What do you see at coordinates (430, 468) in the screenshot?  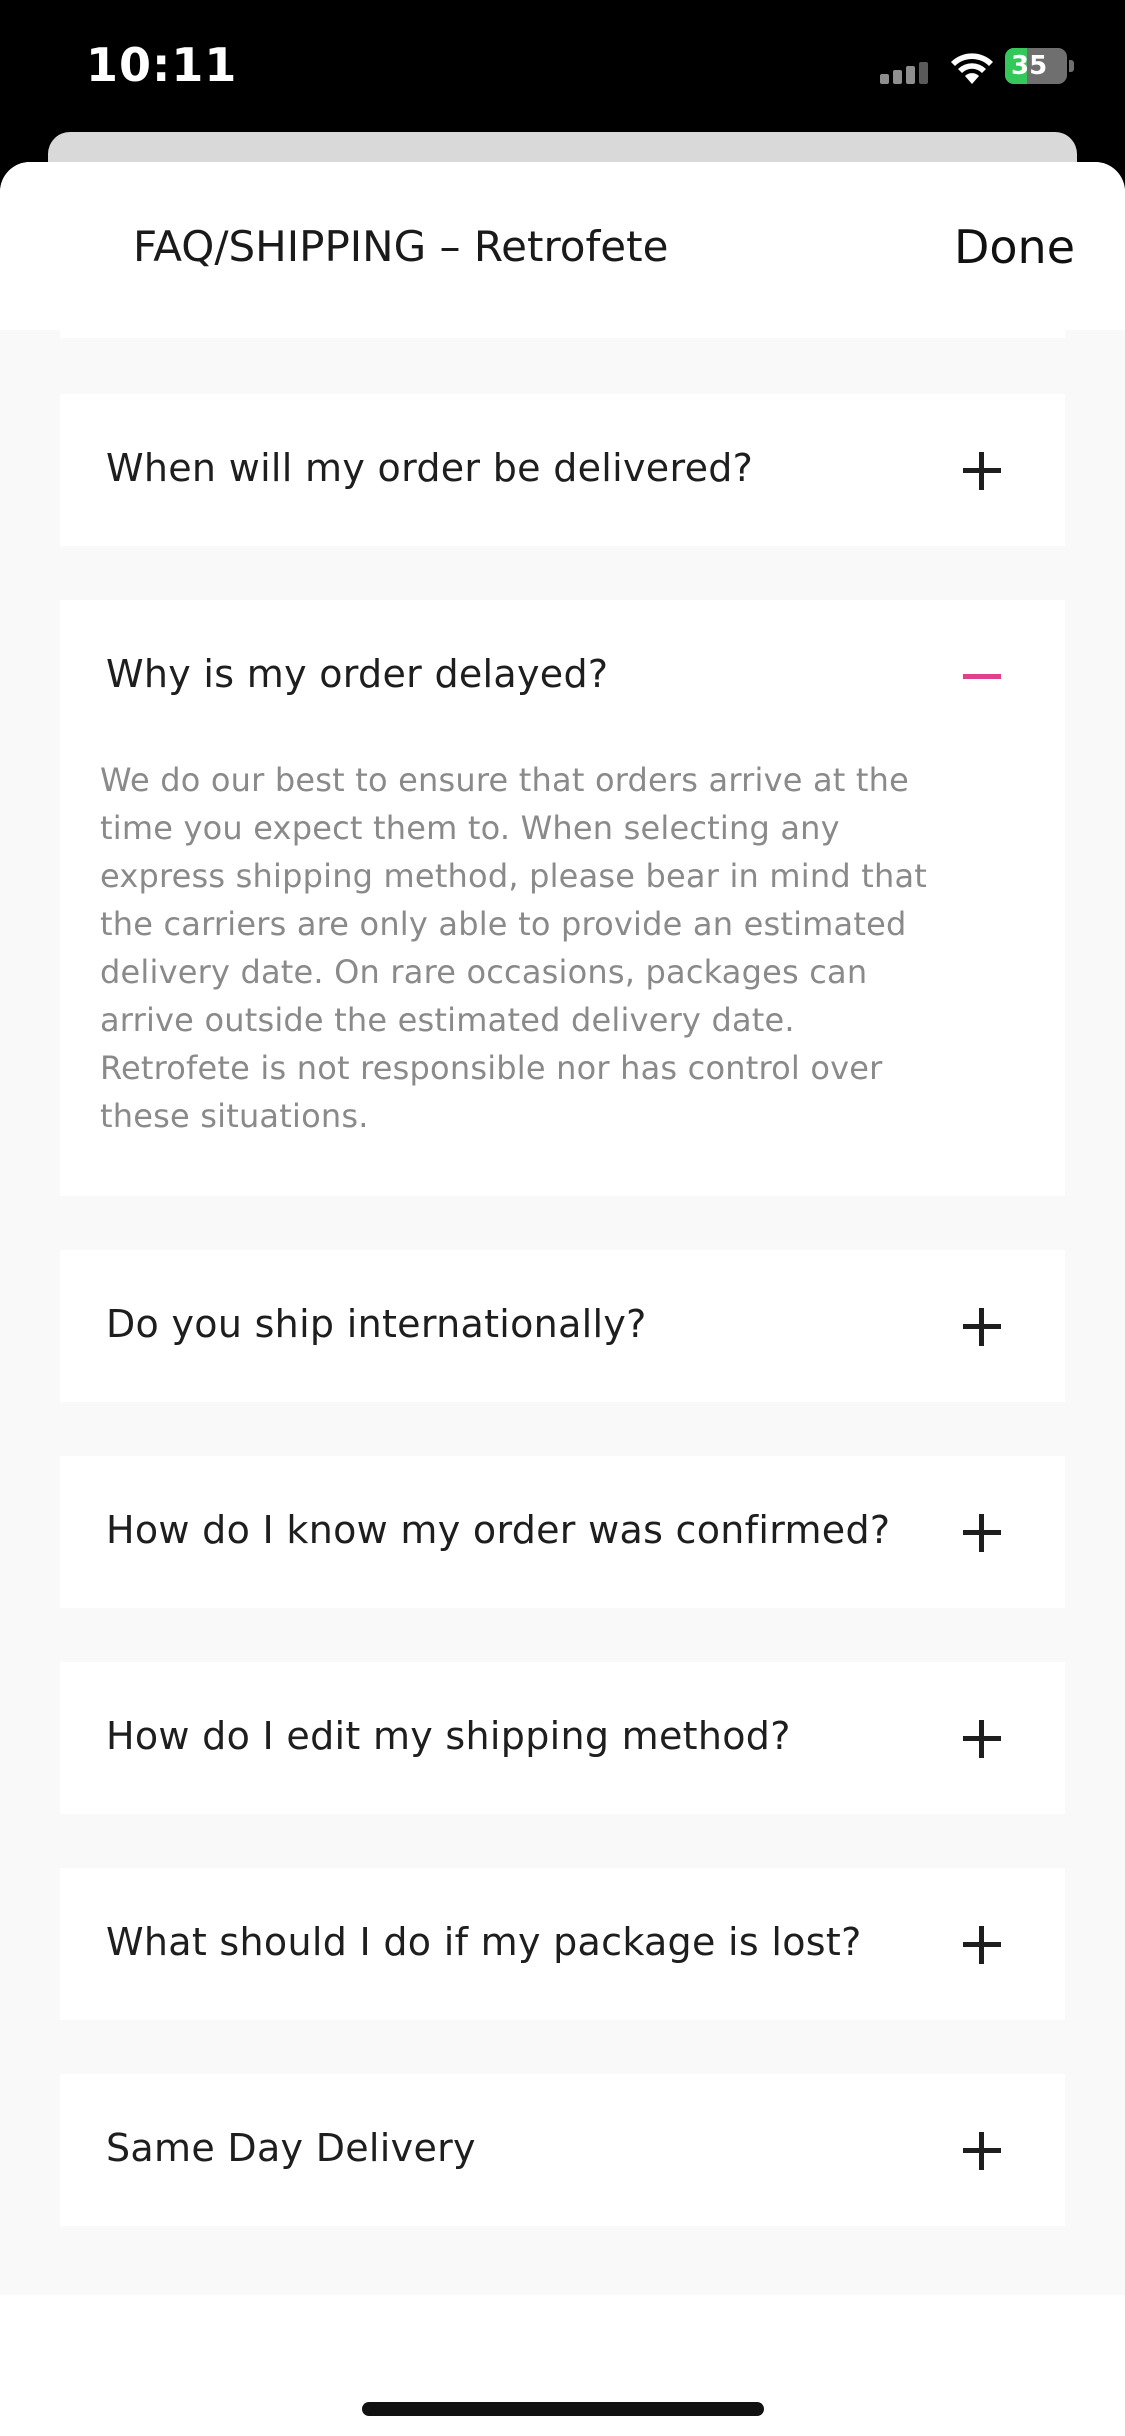 I see `faq-question: When will my order be delivered?` at bounding box center [430, 468].